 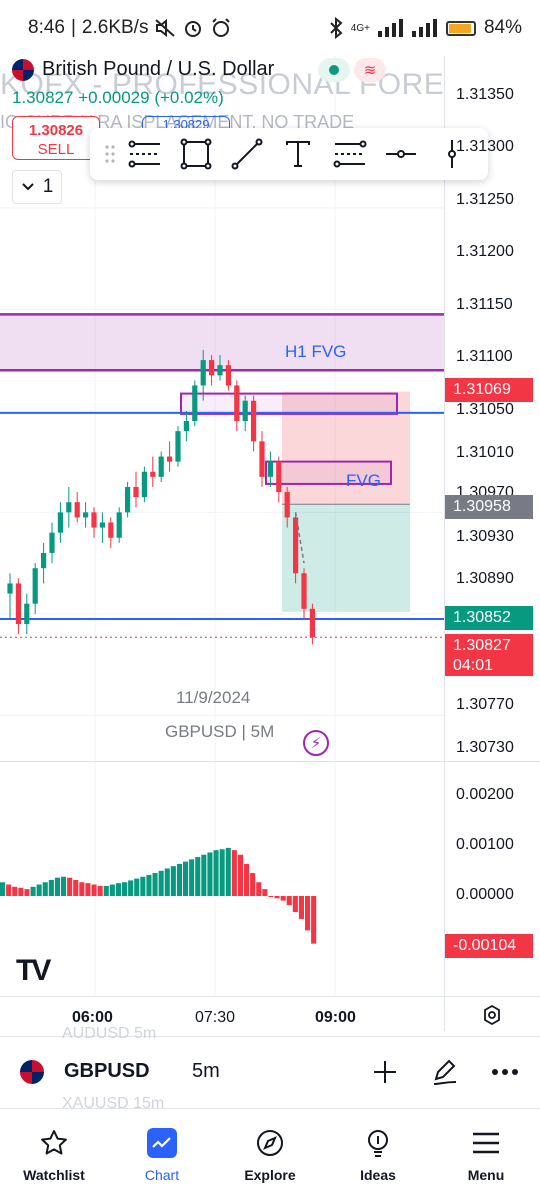 What do you see at coordinates (489, 946) in the screenshot?
I see `oscillator-value-tag: -0.00104` at bounding box center [489, 946].